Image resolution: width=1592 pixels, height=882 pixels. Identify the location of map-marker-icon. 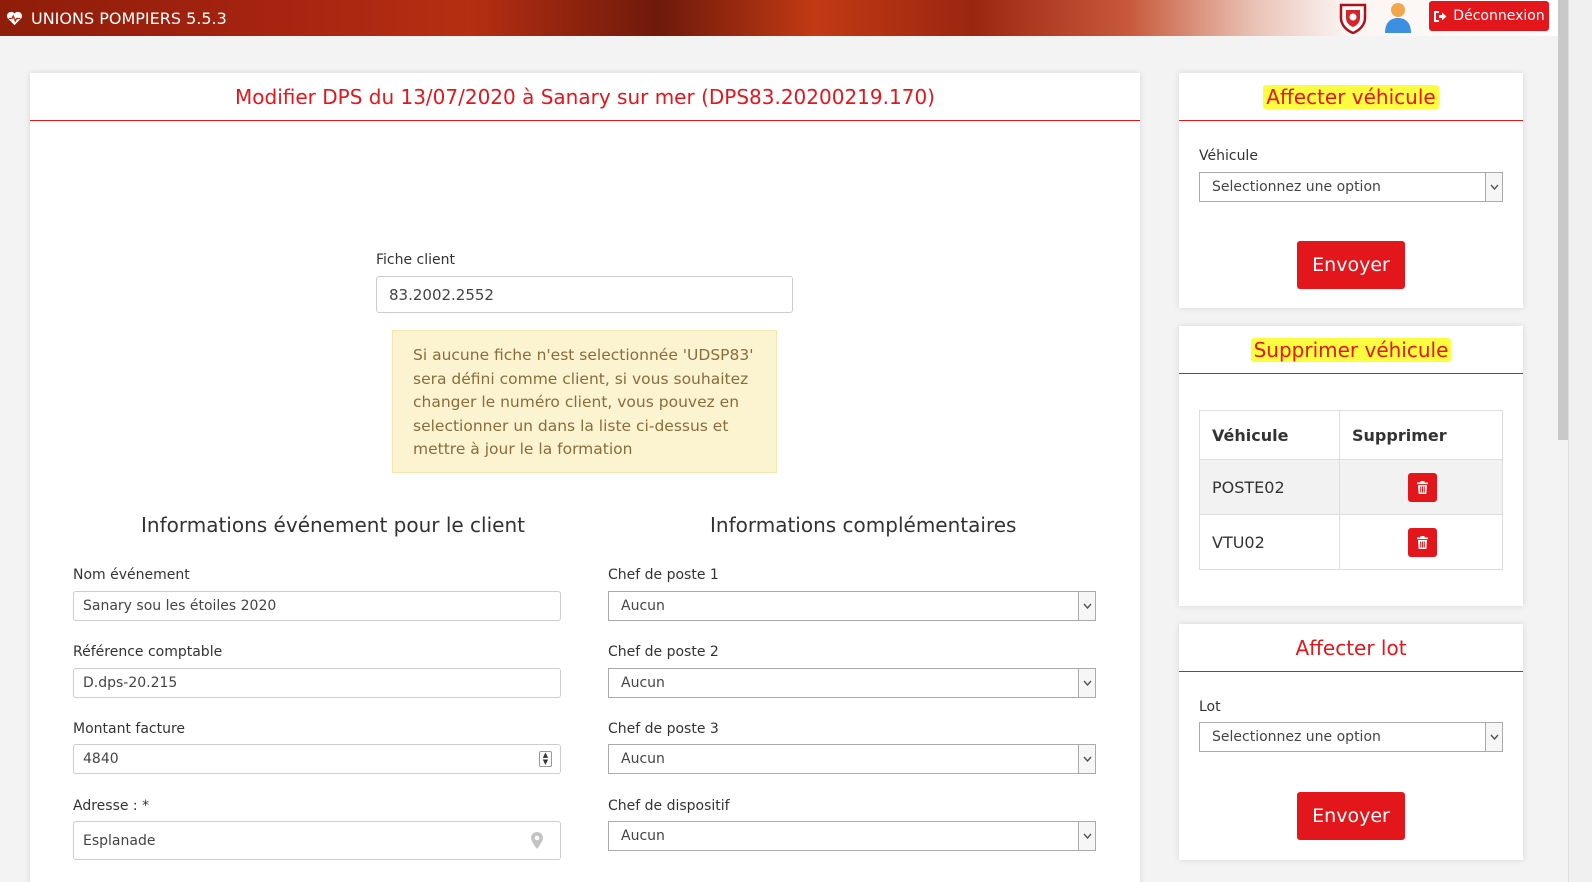
(537, 840).